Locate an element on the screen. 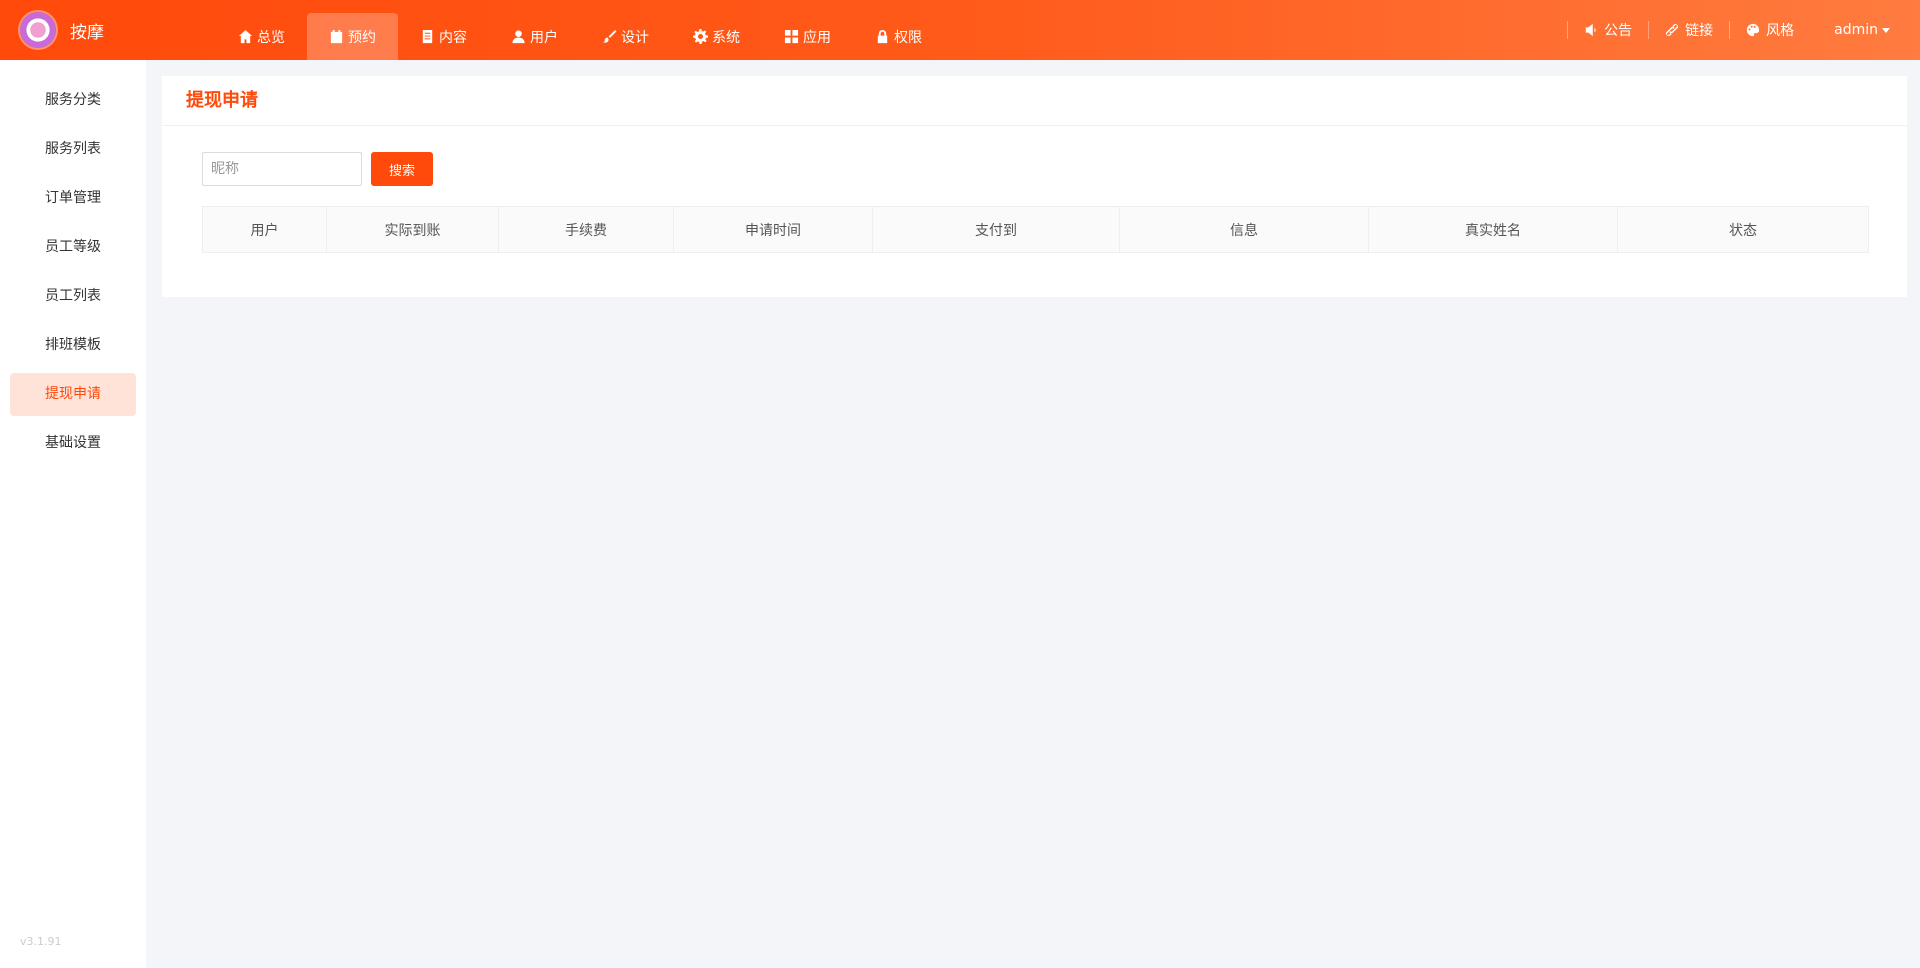 The height and width of the screenshot is (968, 1920). nickname-search-input is located at coordinates (282, 169).